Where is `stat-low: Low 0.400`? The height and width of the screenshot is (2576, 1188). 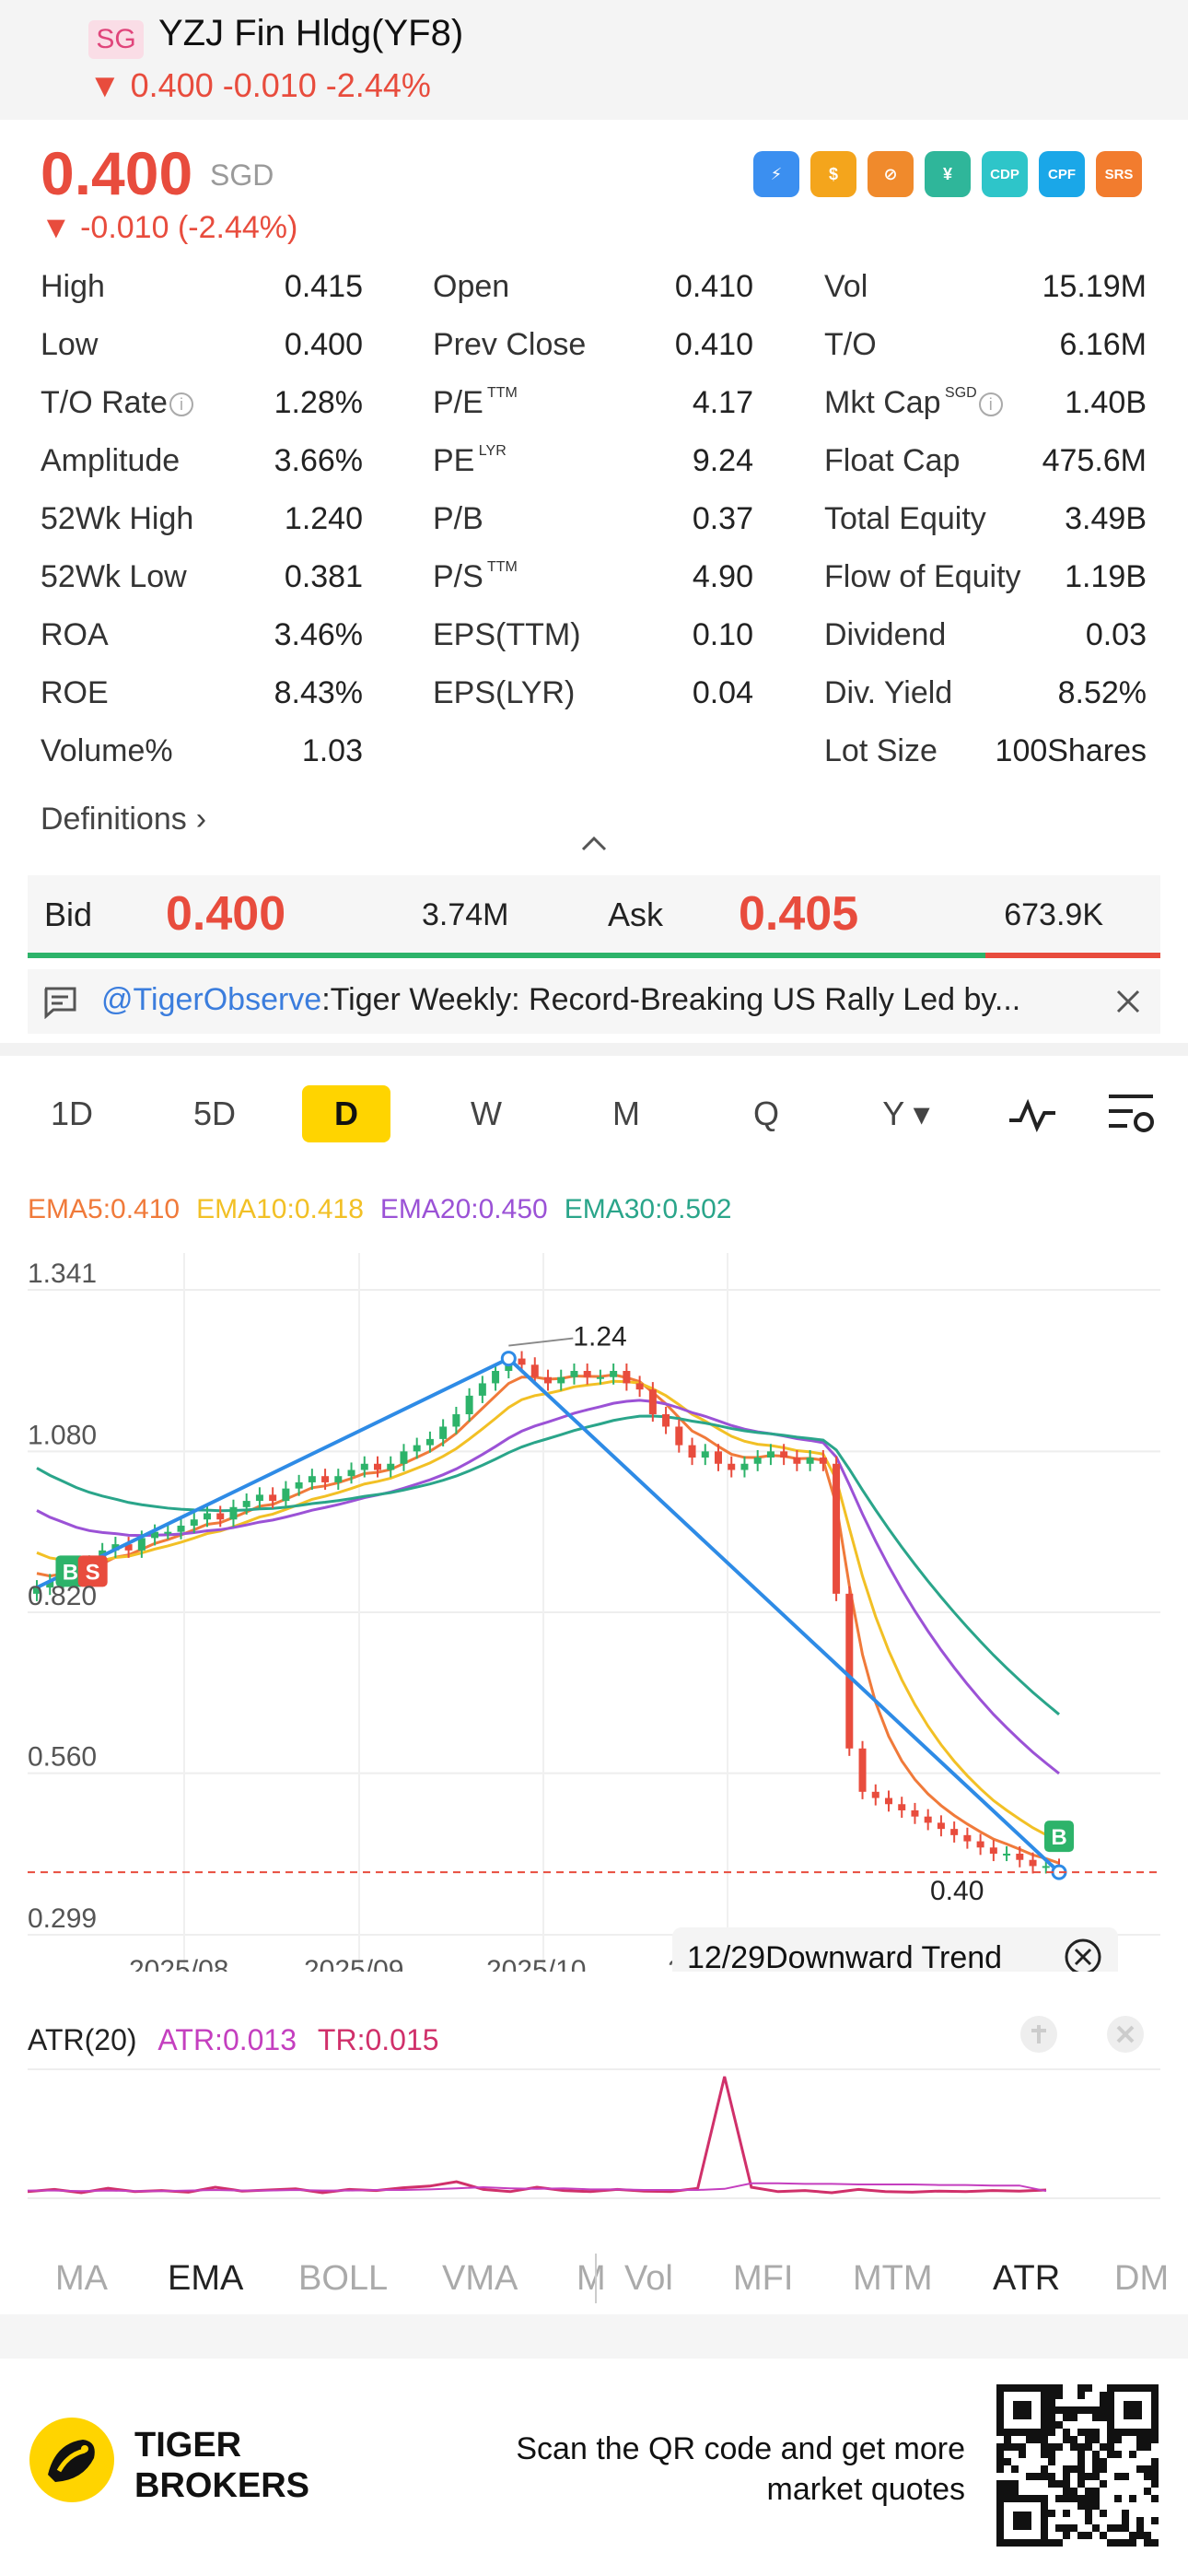
stat-low: Low 0.400 is located at coordinates (202, 350).